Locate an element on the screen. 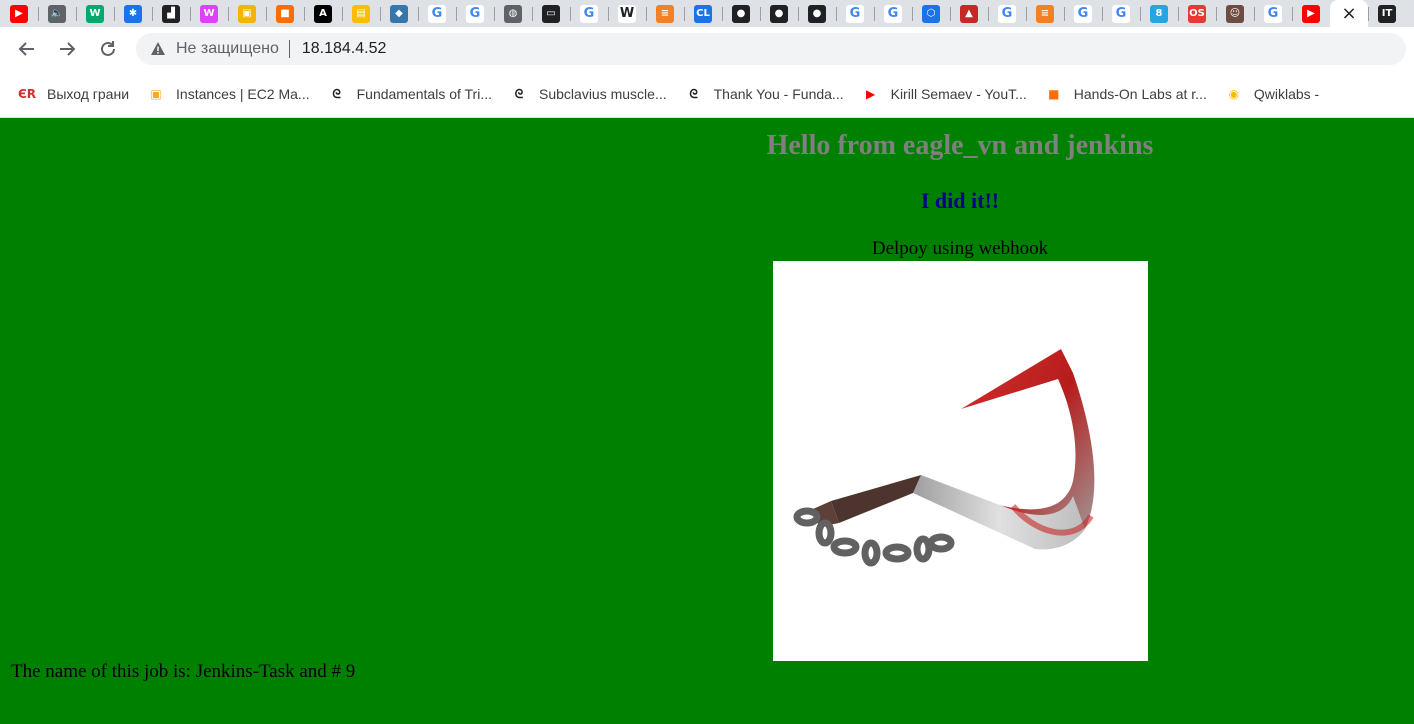  tab-6: ▣ is located at coordinates (247, 13).